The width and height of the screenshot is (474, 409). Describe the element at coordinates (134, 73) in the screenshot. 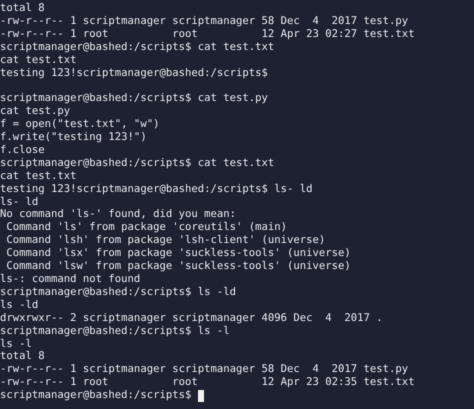

I see `terminal-line: testing 123!scriptmanager@bashed:/scripts$` at that location.